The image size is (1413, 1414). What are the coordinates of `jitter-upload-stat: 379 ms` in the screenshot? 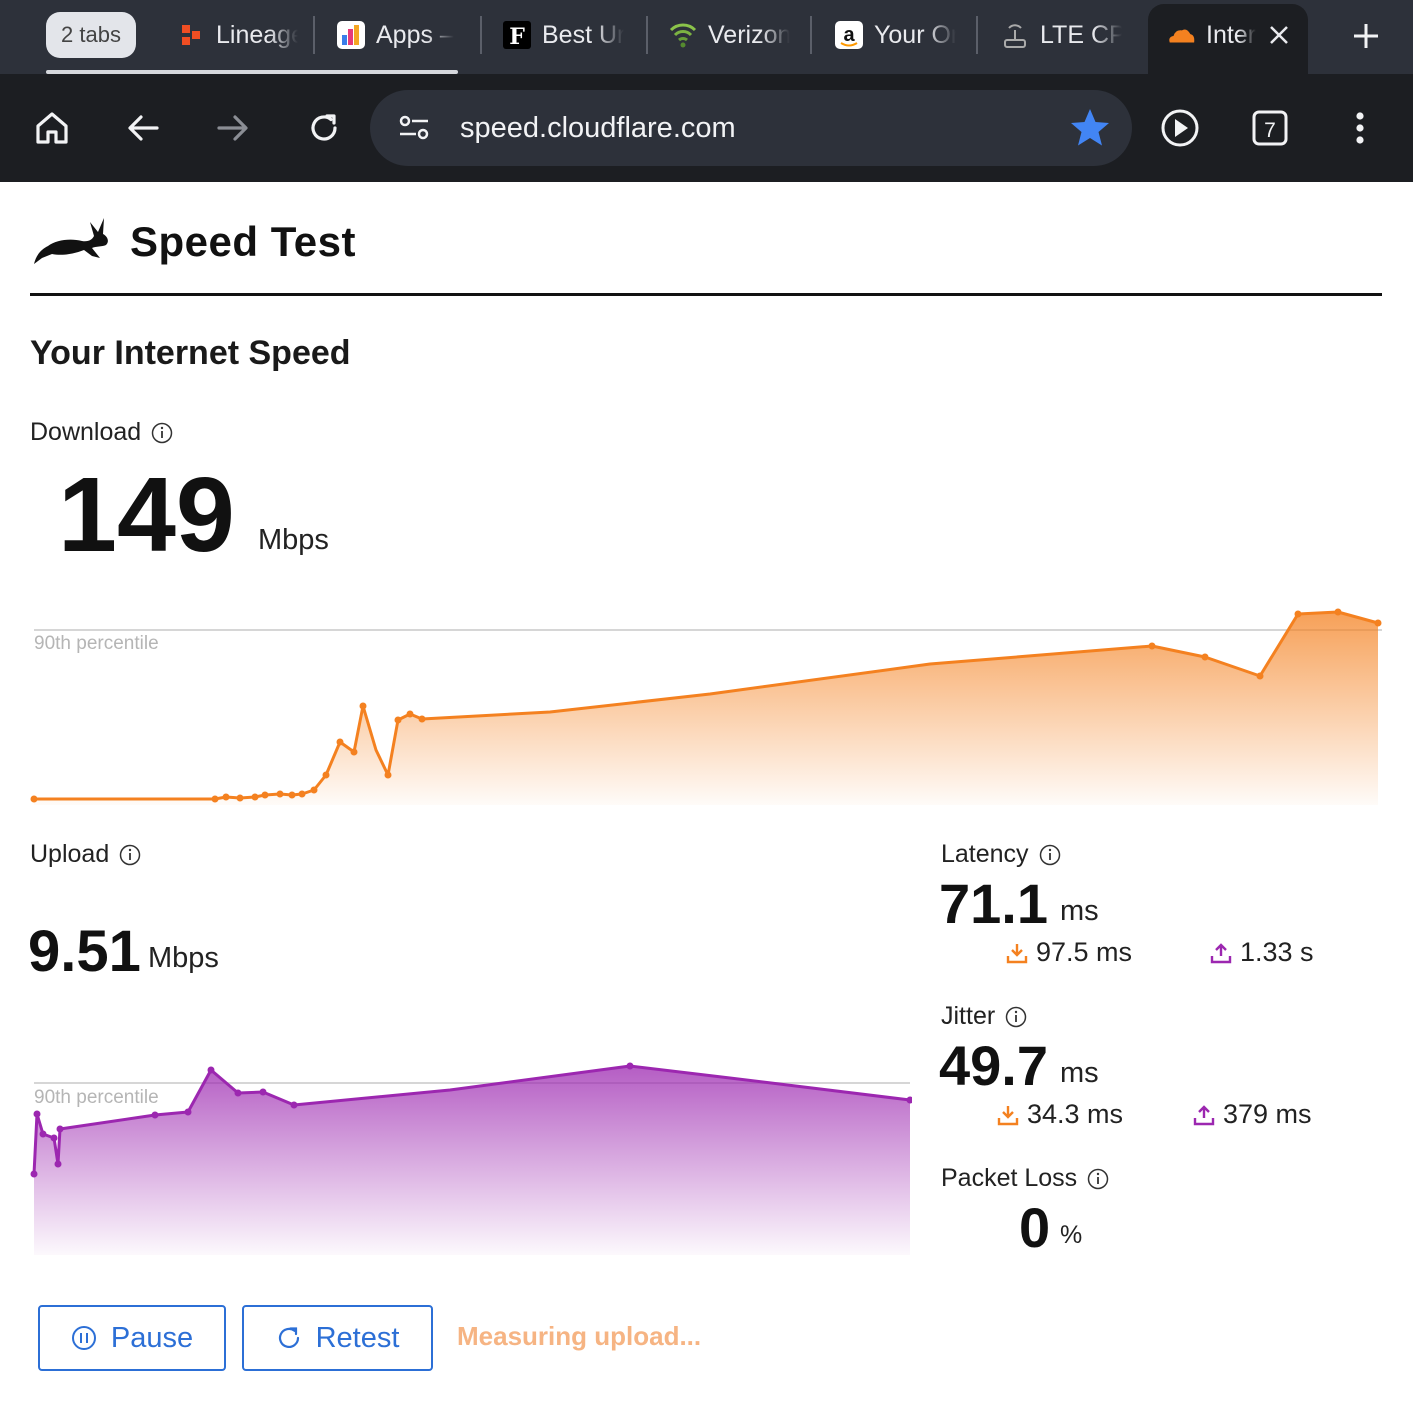 It's located at (1252, 1114).